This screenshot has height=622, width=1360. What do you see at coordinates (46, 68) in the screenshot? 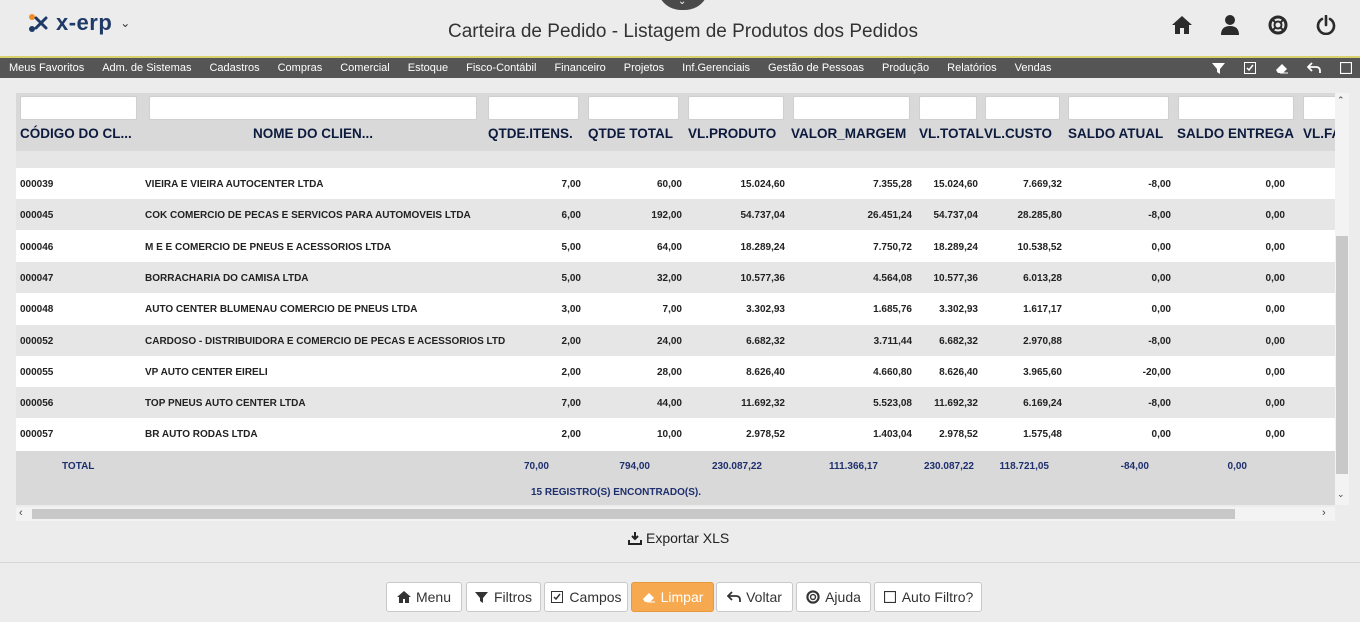
I see `menu-item-favoritos: Meus Favoritos` at bounding box center [46, 68].